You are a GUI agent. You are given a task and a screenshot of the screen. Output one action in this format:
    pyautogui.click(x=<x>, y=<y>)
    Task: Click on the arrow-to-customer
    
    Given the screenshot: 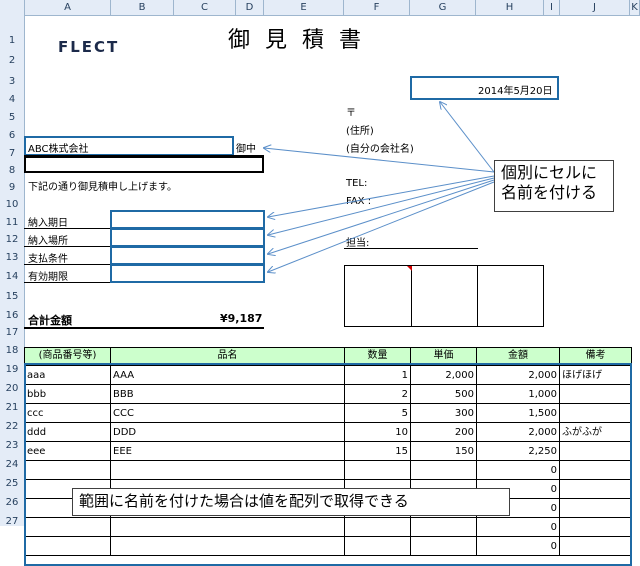 What is the action you would take?
    pyautogui.click(x=379, y=160)
    